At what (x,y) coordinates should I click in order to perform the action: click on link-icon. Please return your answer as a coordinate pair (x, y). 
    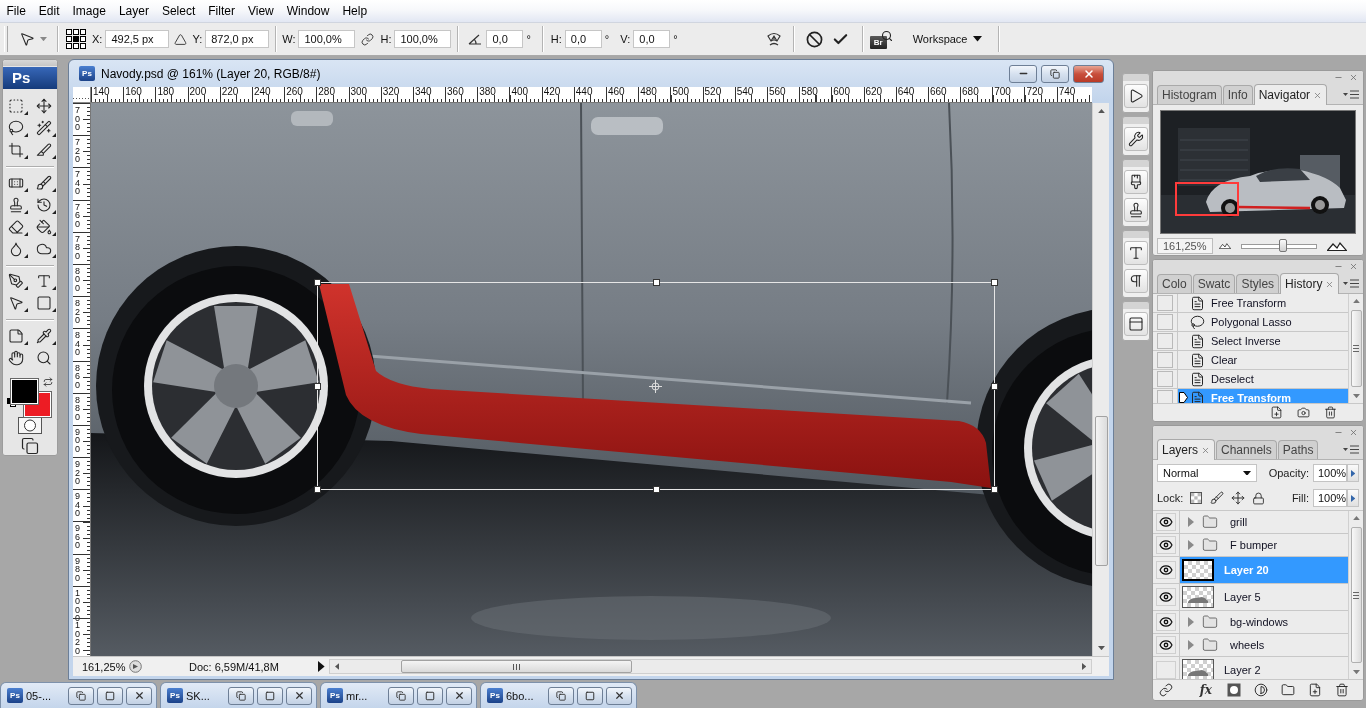
    Looking at the image, I should click on (1166, 690).